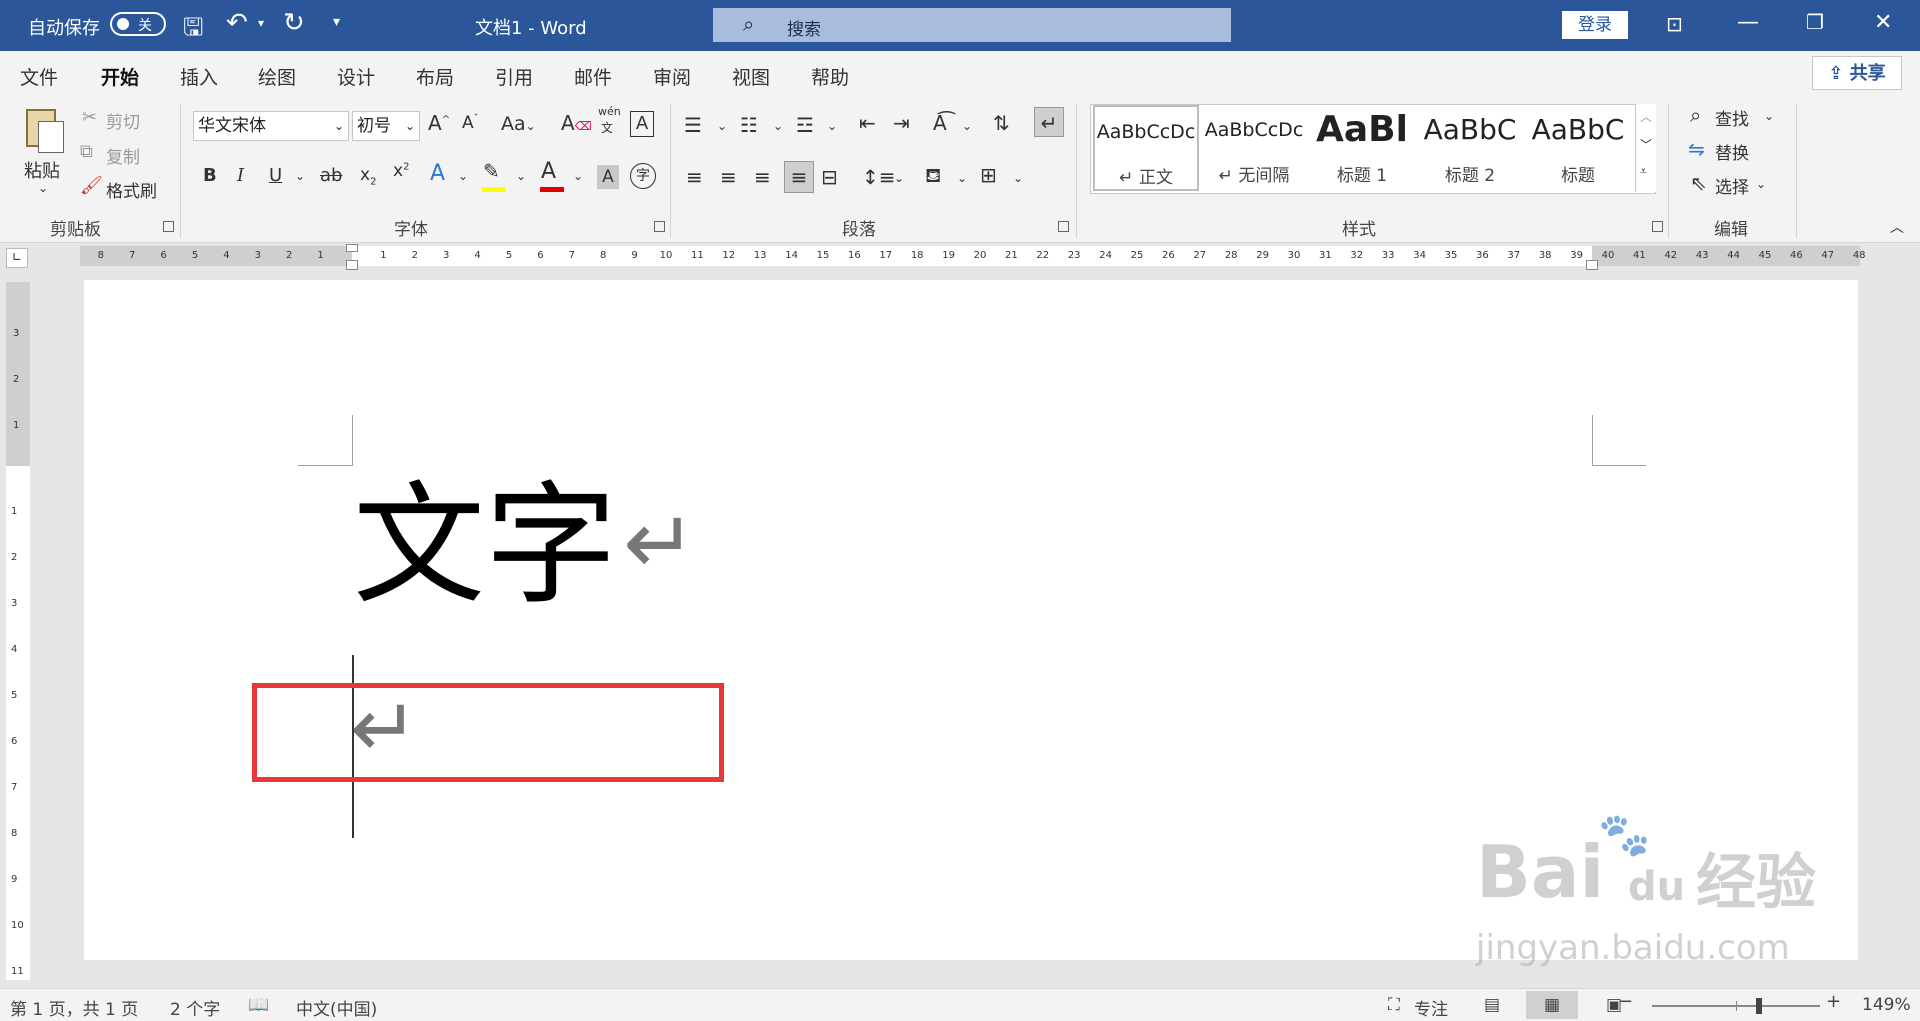  What do you see at coordinates (514, 76) in the screenshot?
I see `tab-references: 引用` at bounding box center [514, 76].